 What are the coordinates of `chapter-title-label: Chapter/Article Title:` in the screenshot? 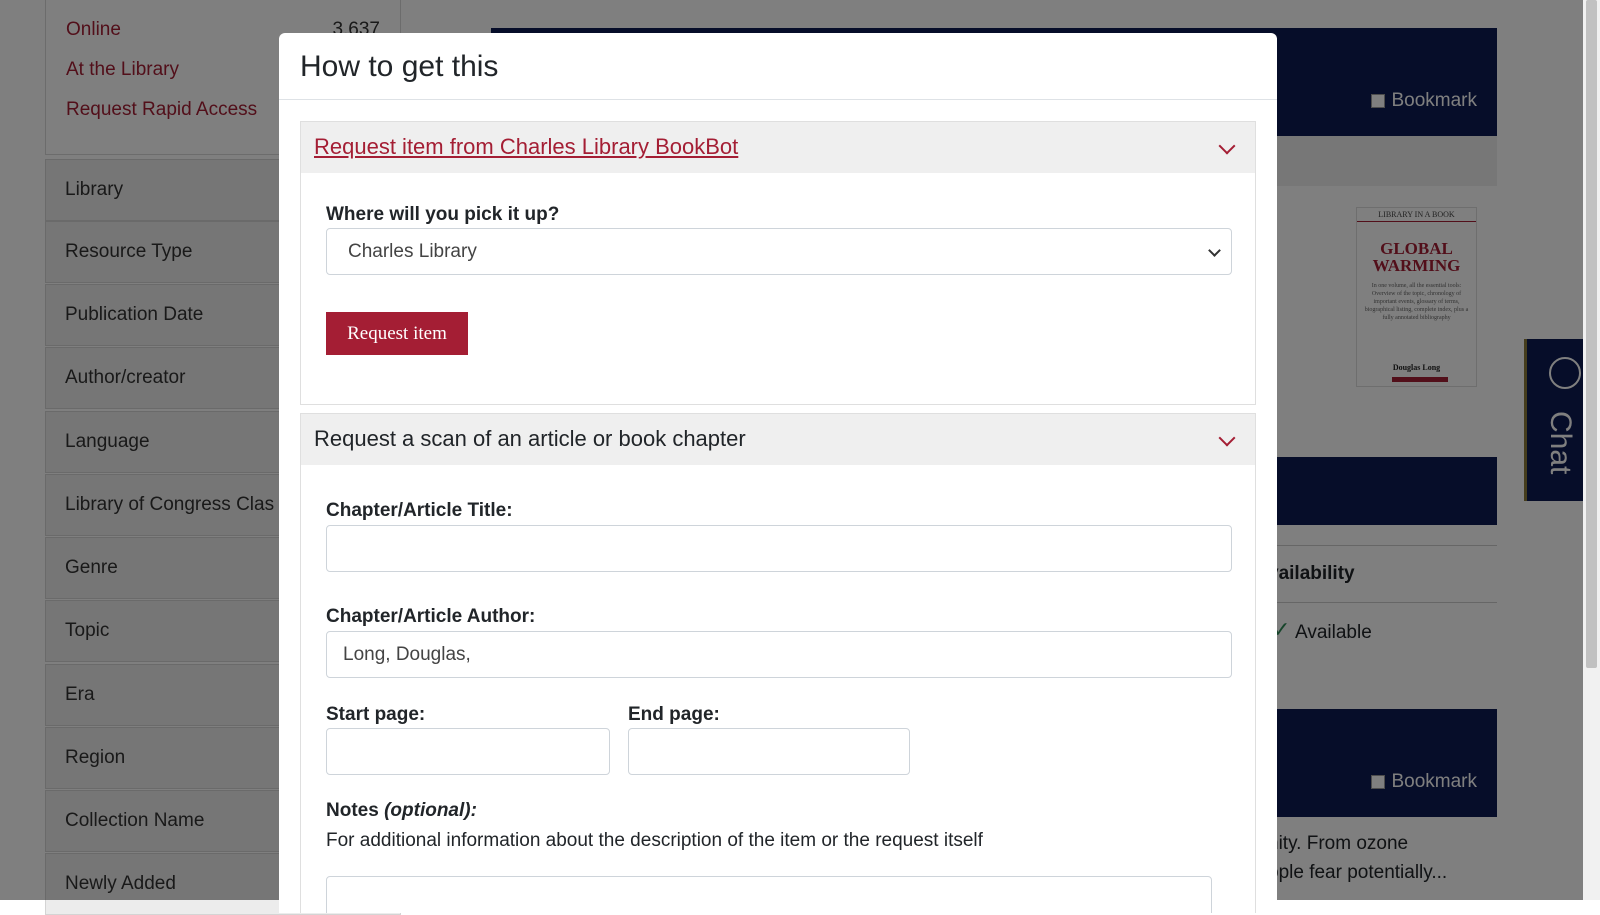 It's located at (419, 510).